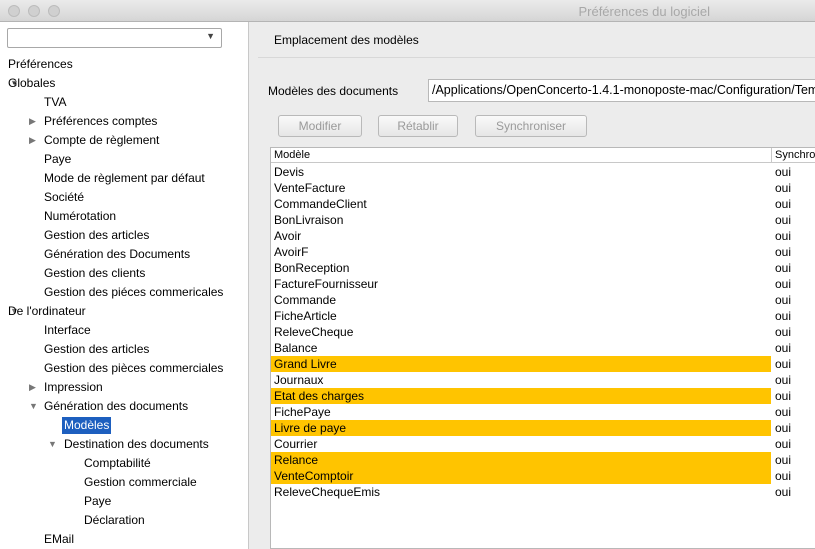 This screenshot has height=549, width=815. I want to click on tree-node-label: Gestion des articles, so click(97, 235).